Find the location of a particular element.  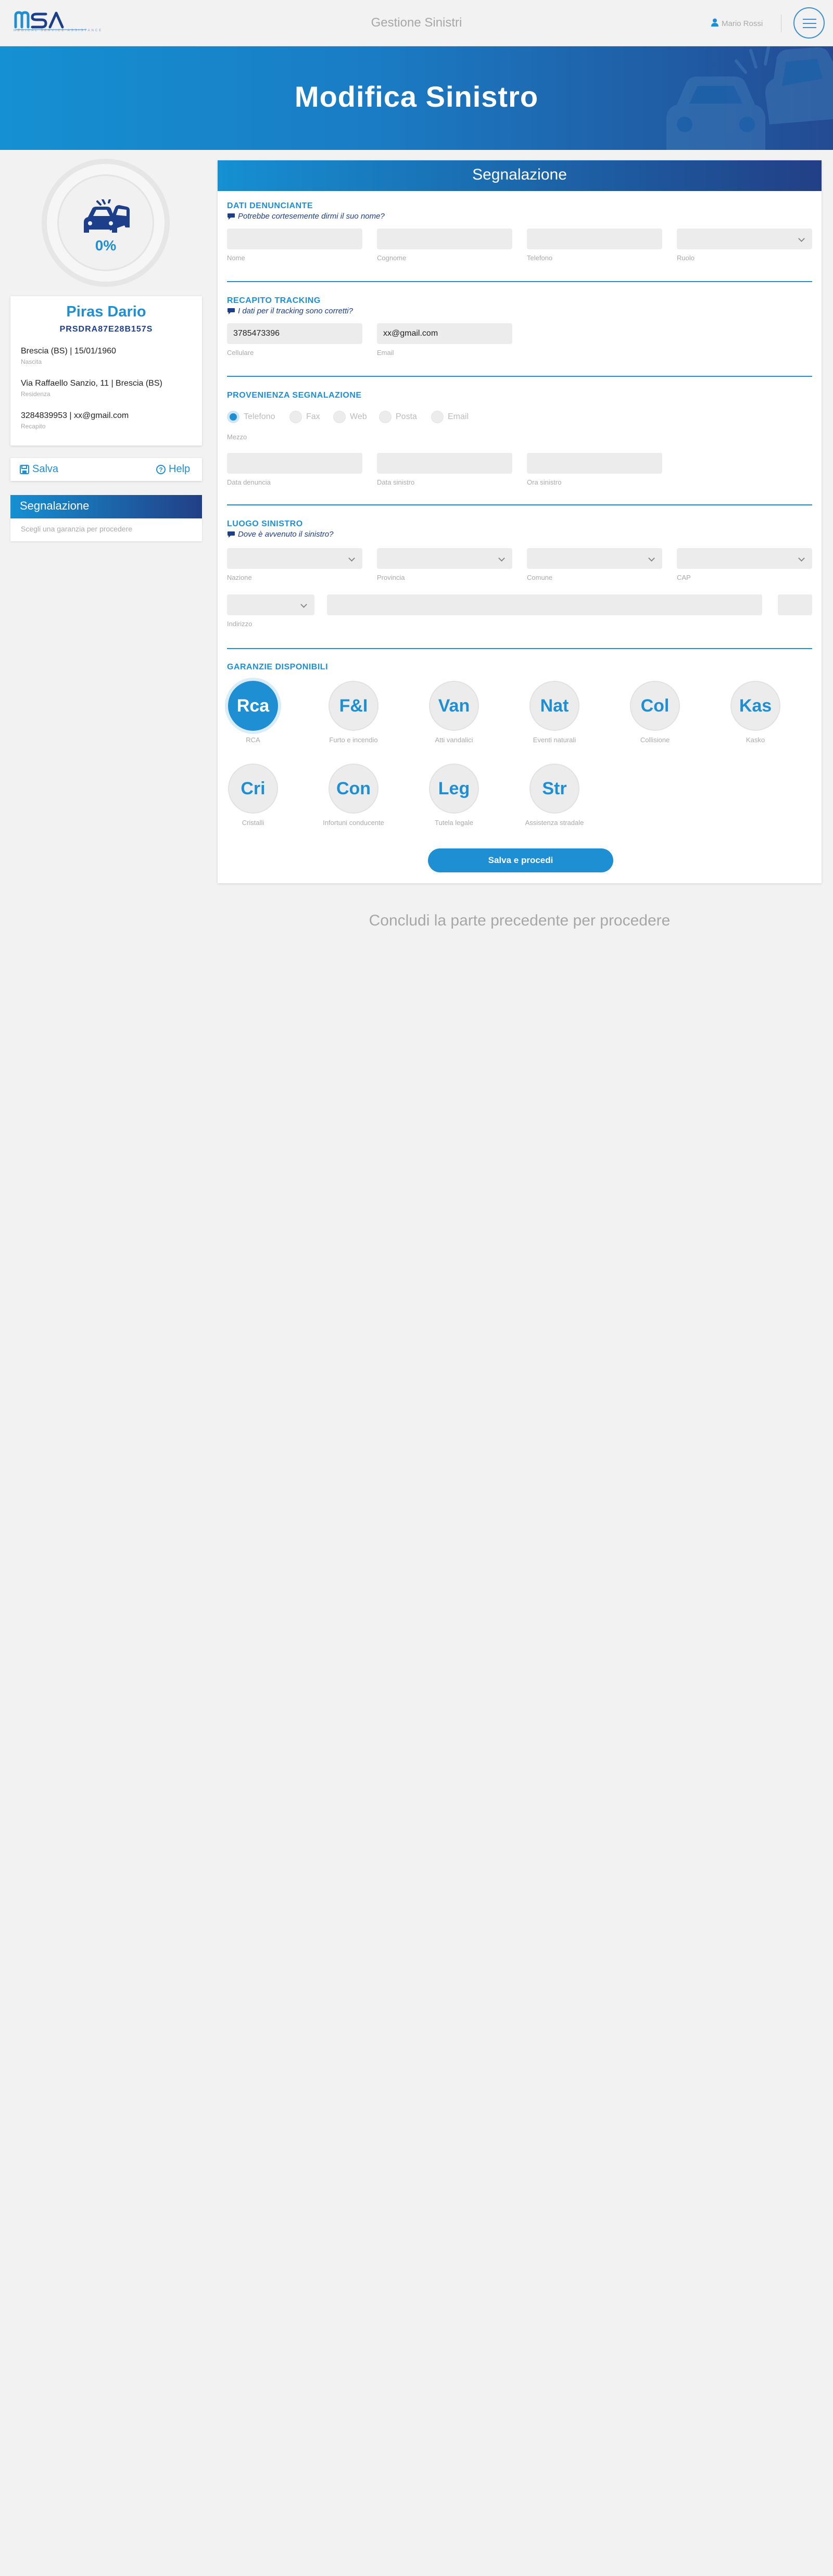

data-sinistro-input is located at coordinates (444, 463).